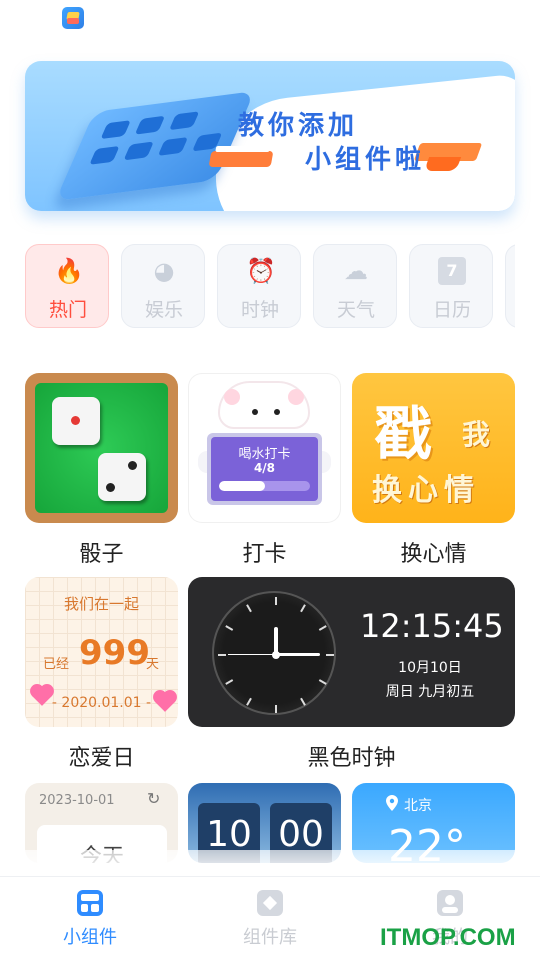  I want to click on checkin-count: 4/8, so click(264, 468).